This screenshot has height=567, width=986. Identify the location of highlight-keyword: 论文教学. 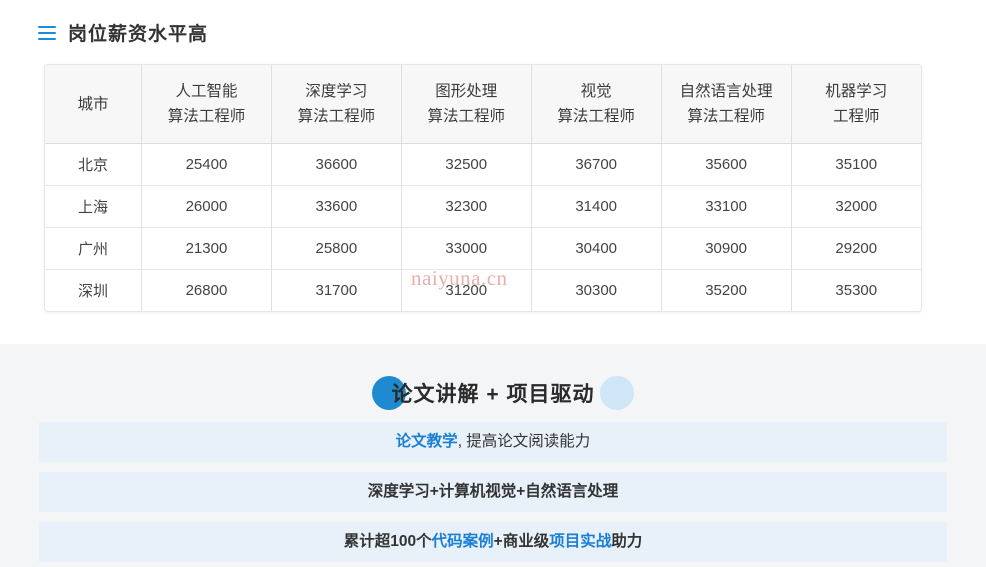
(426, 441).